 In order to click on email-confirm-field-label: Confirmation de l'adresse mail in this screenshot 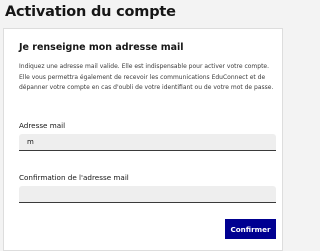, I will do `click(74, 177)`.